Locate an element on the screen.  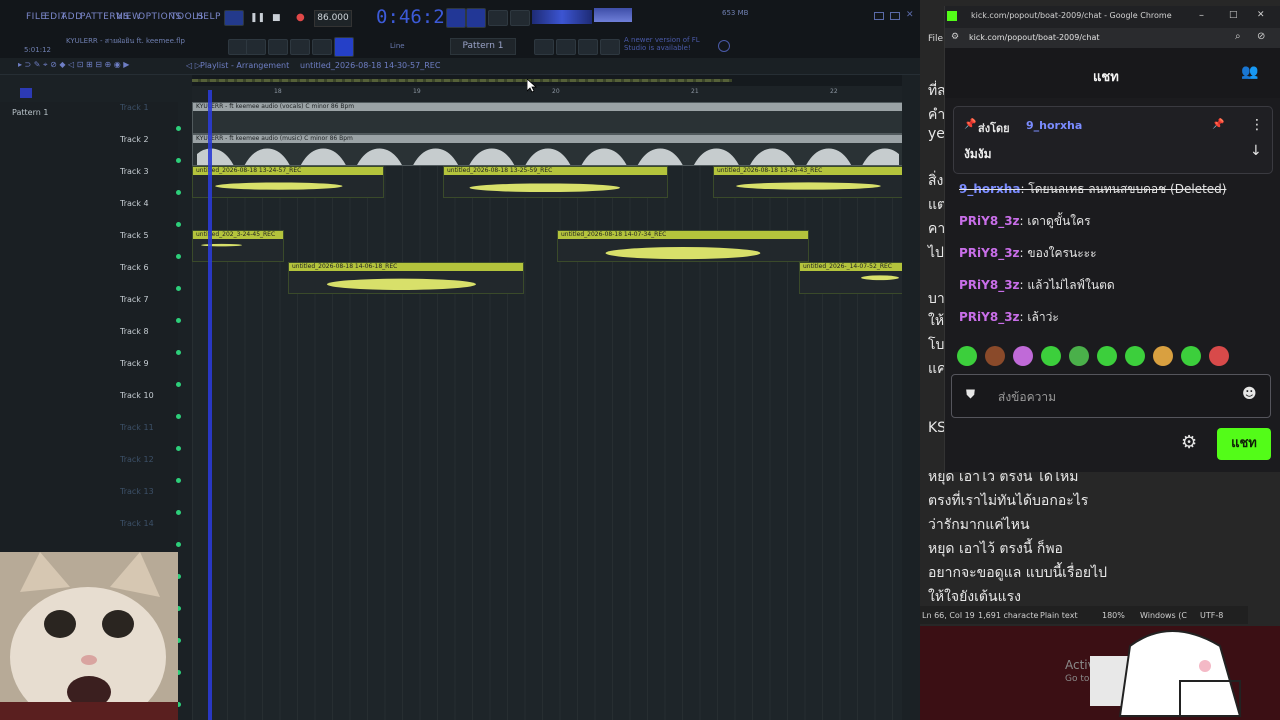
tool-button-active is located at coordinates (344, 47).